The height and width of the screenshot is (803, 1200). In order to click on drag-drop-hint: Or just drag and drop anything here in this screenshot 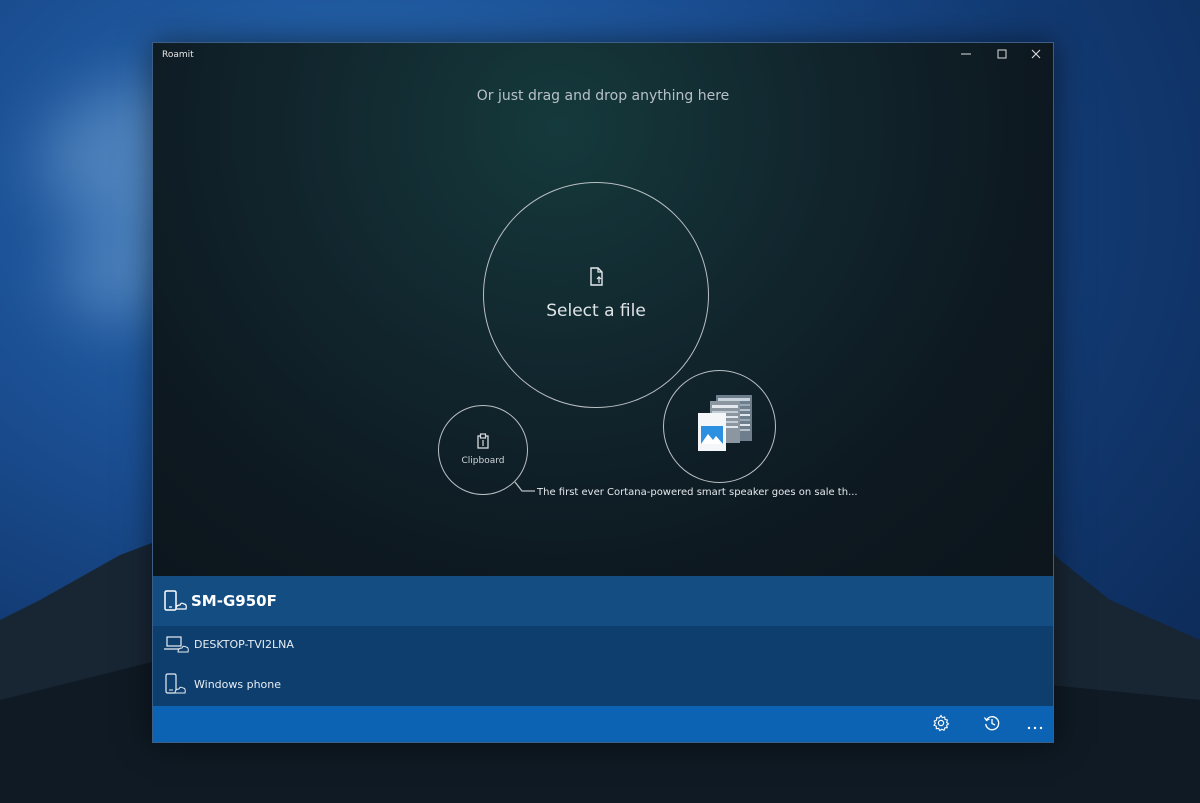, I will do `click(603, 96)`.